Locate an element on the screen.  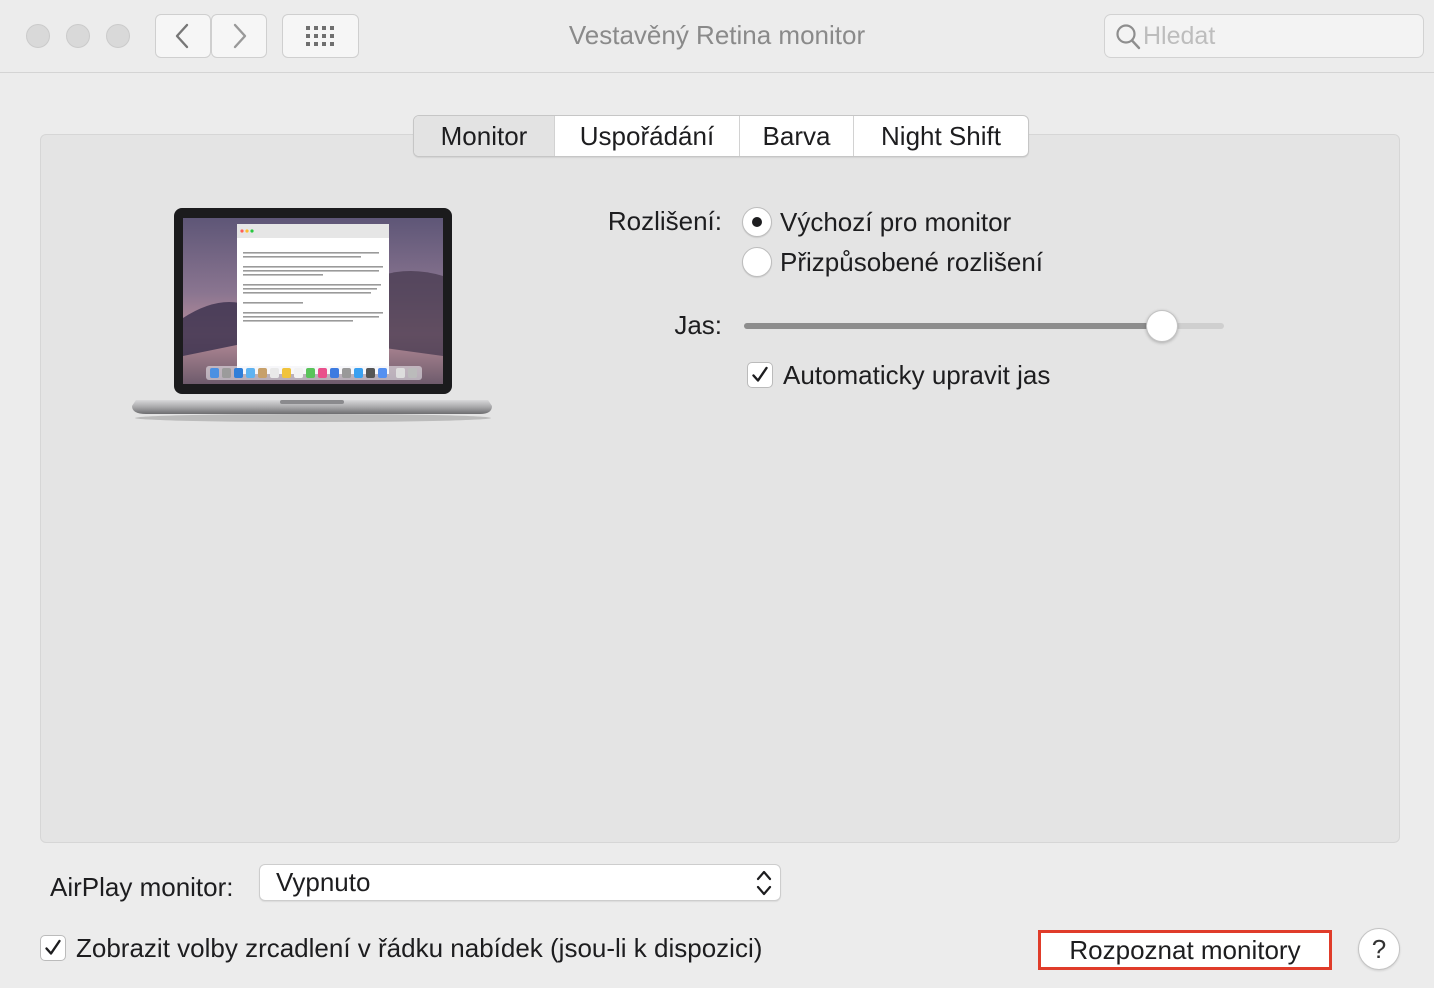
radio-scaled-resolution is located at coordinates (757, 262).